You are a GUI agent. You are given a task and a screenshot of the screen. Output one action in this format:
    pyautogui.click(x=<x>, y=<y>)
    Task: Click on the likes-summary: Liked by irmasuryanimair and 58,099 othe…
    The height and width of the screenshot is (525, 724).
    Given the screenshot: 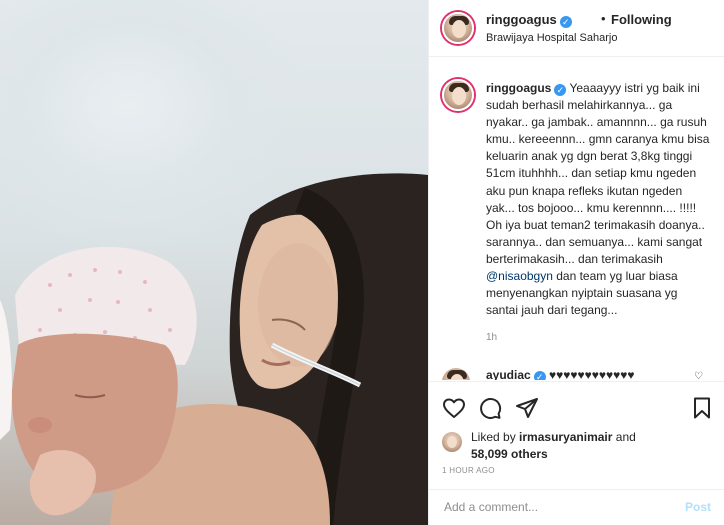 What is the action you would take?
    pyautogui.click(x=591, y=446)
    